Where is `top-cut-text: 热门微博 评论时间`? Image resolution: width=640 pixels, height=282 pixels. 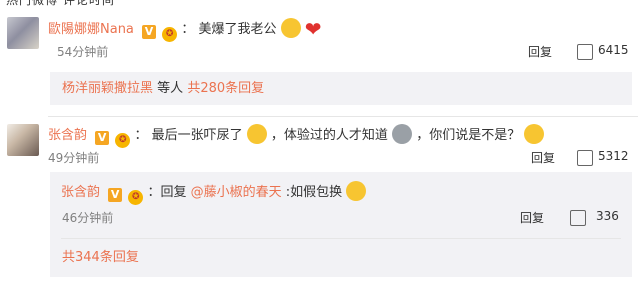 top-cut-text: 热门微博 评论时间 is located at coordinates (60, 3).